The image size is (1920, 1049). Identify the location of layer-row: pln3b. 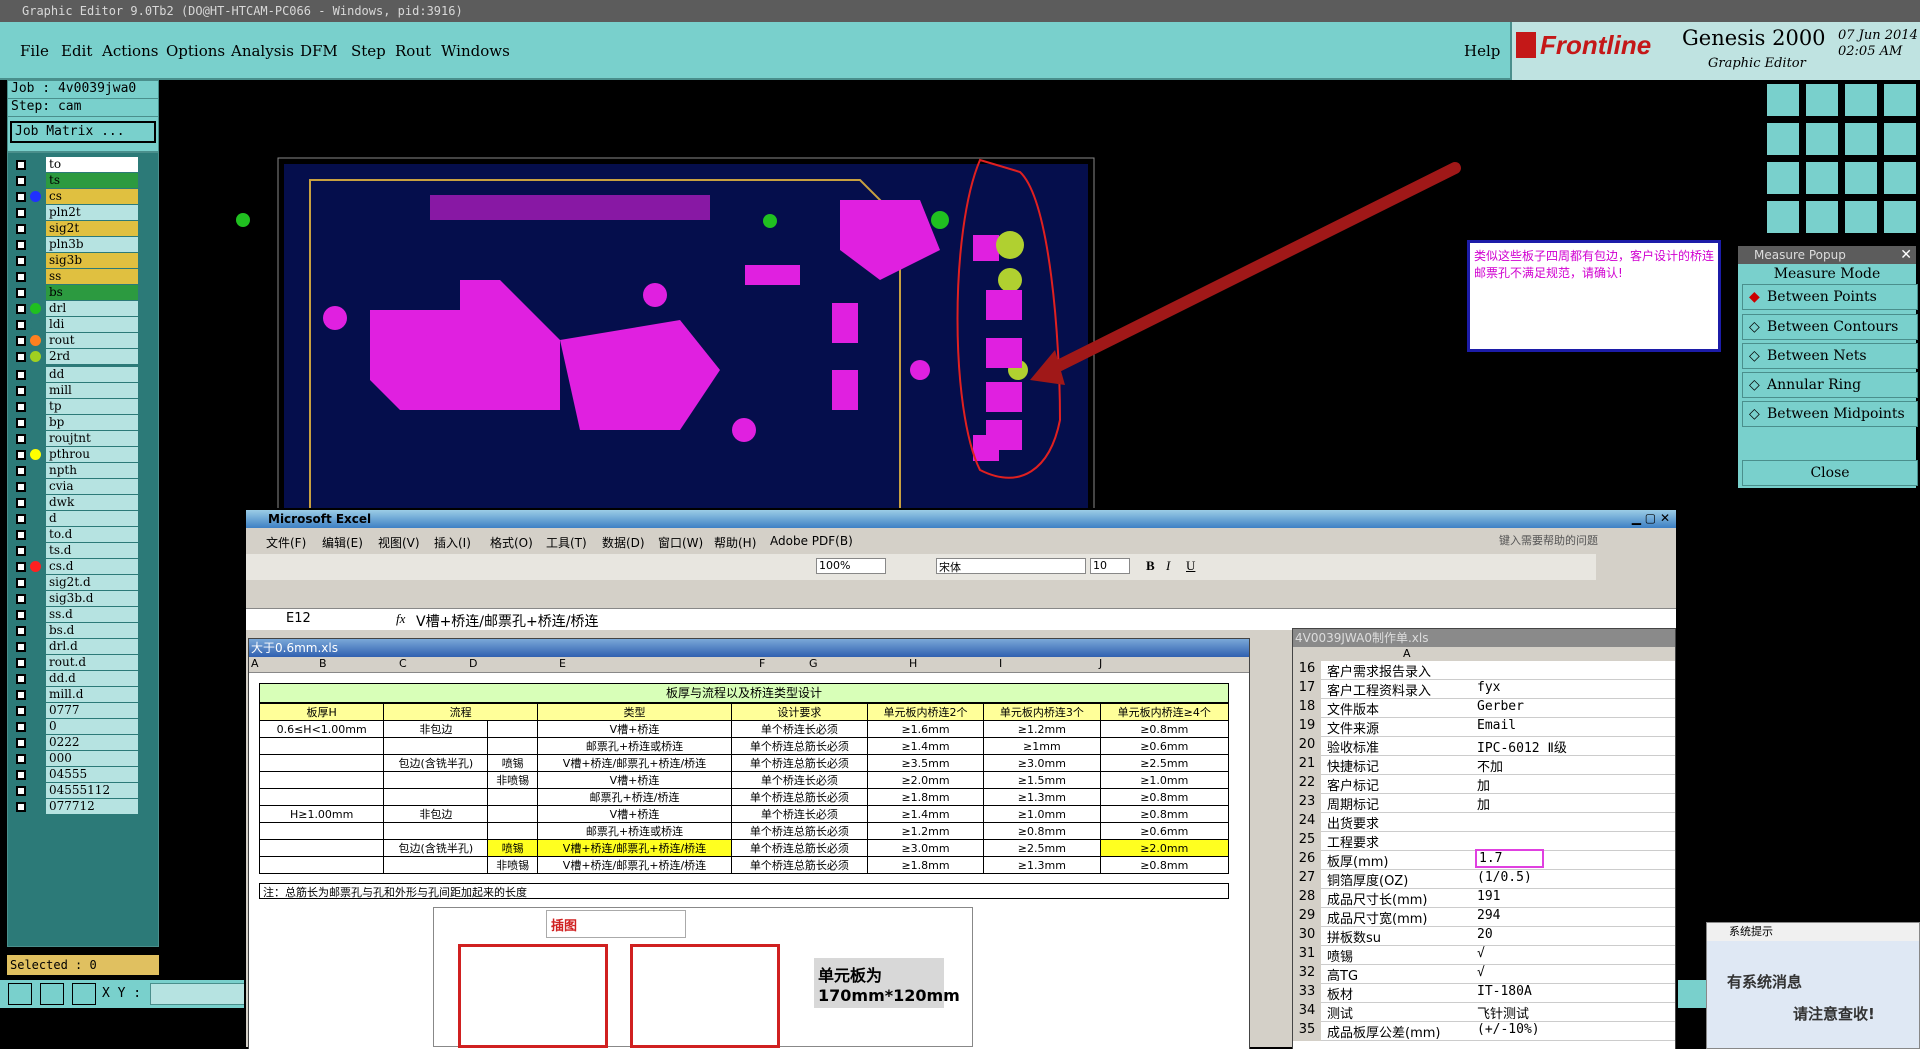
(74, 244).